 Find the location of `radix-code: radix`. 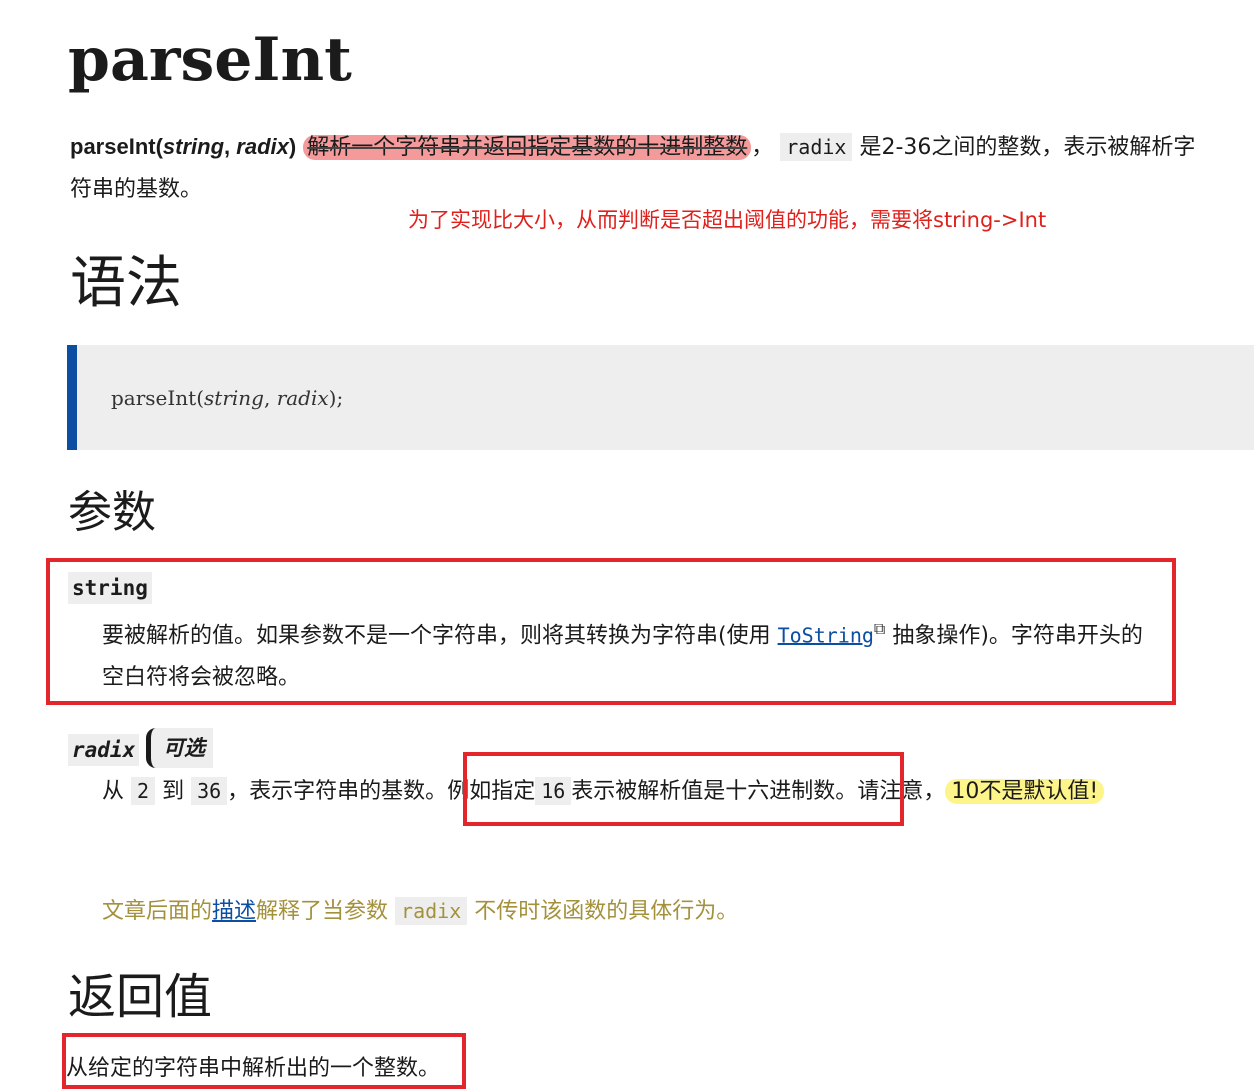

radix-code: radix is located at coordinates (816, 147).